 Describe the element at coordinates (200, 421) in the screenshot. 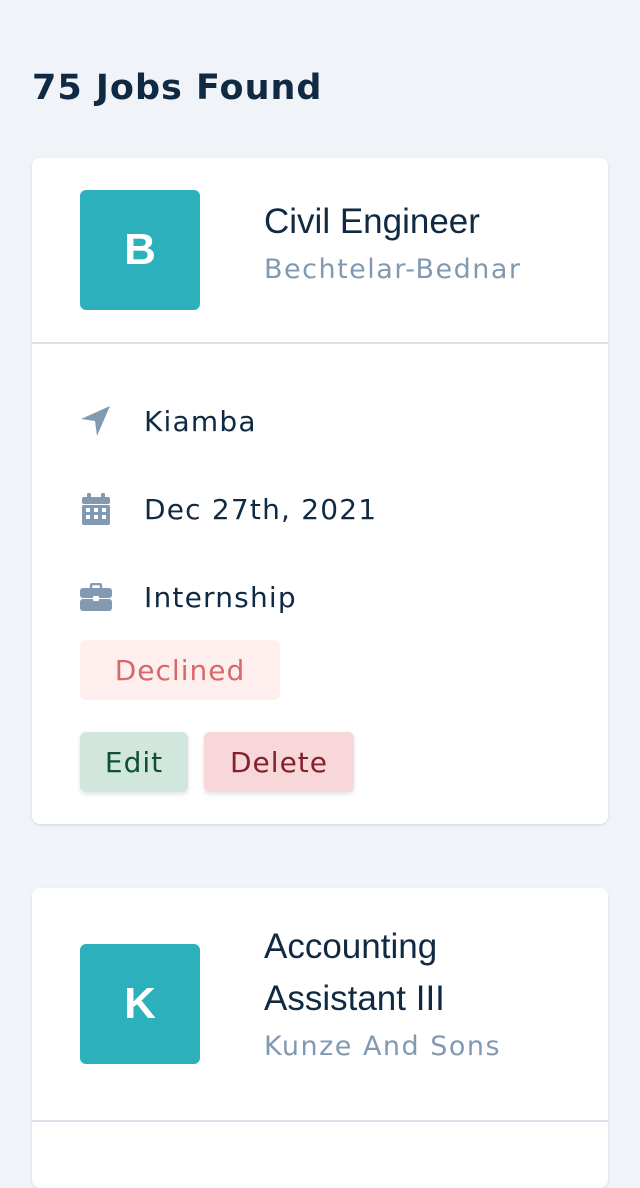

I see `job-location-text: Kiamba` at that location.